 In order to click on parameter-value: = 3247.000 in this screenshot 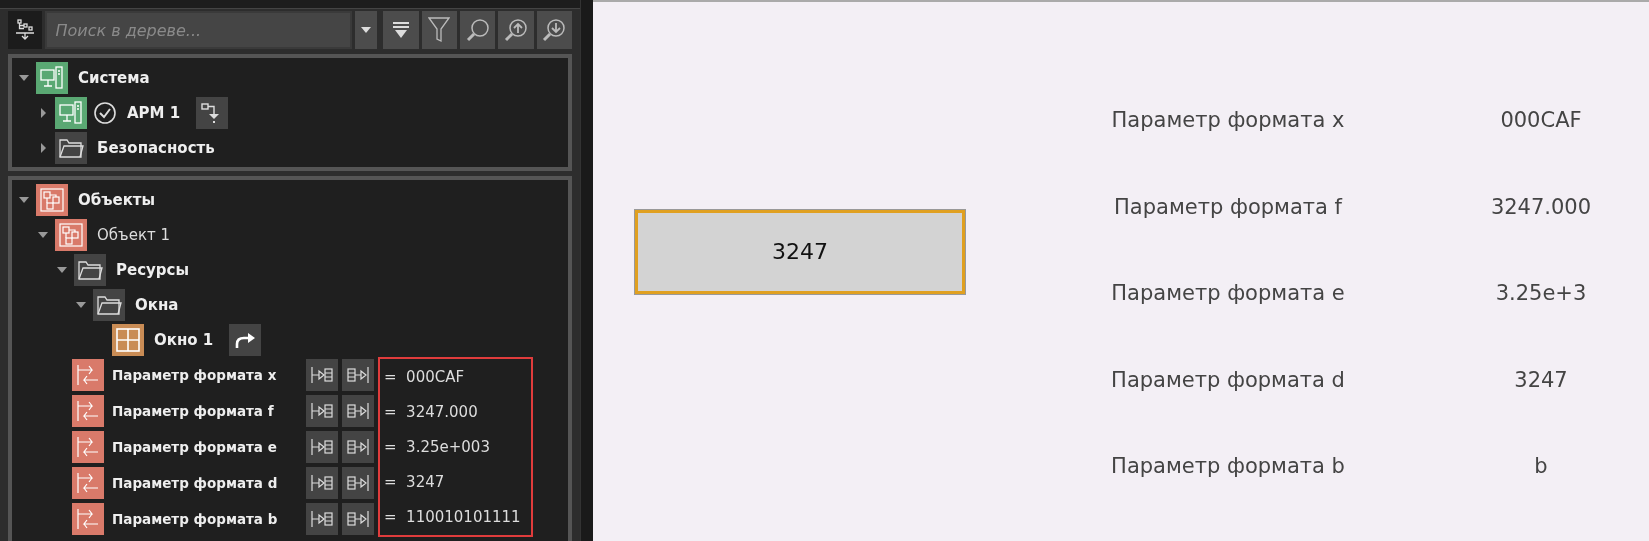, I will do `click(431, 412)`.